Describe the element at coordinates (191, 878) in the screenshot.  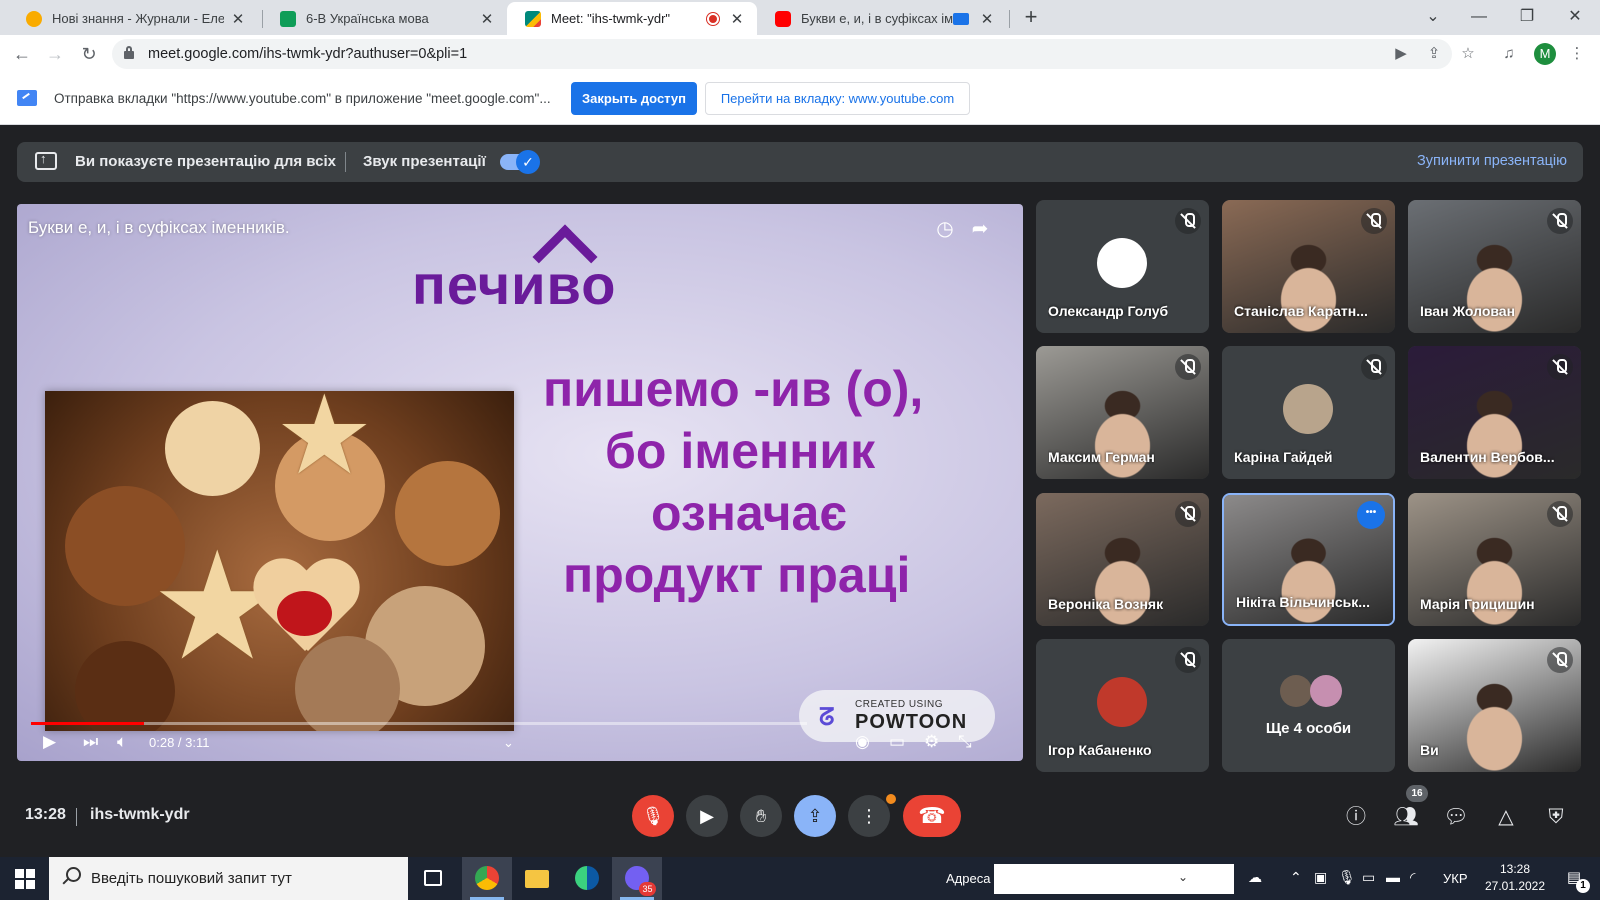
I see `search-placeholder: Введіть пошуковий запит тут` at that location.